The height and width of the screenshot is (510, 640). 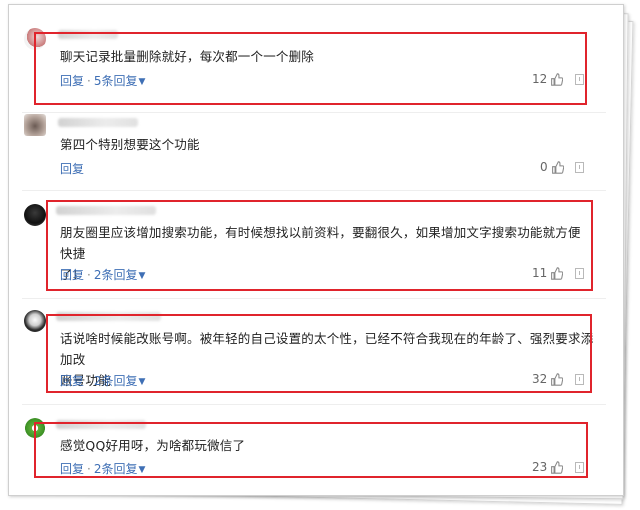 I want to click on view-replies-link: 5条回复▼, so click(x=120, y=81).